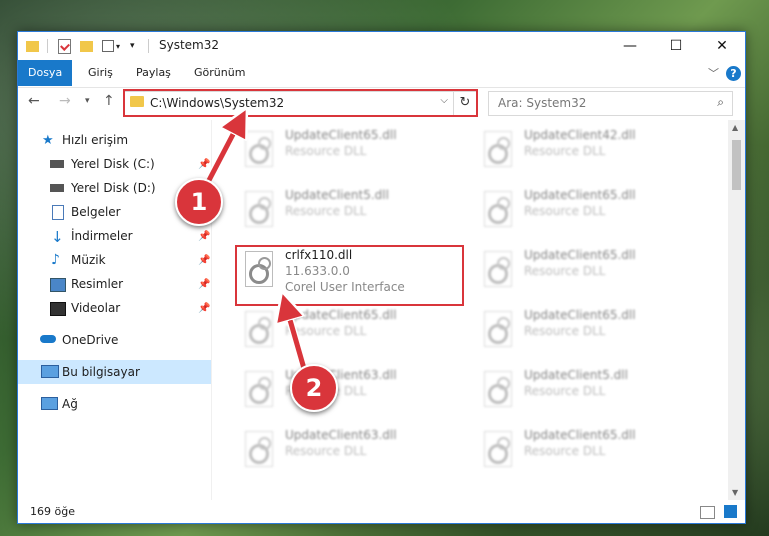  Describe the element at coordinates (297, 339) in the screenshot. I see `arrow-two` at that location.